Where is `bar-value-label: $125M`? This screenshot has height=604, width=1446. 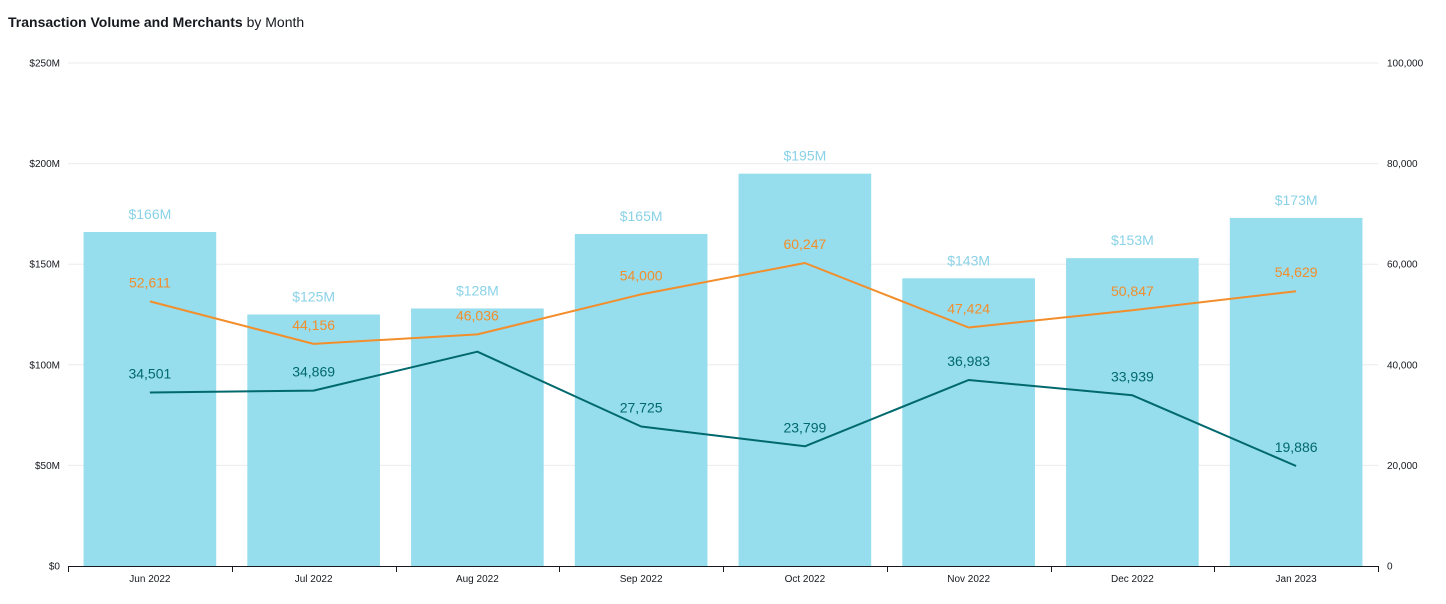 bar-value-label: $125M is located at coordinates (313, 297).